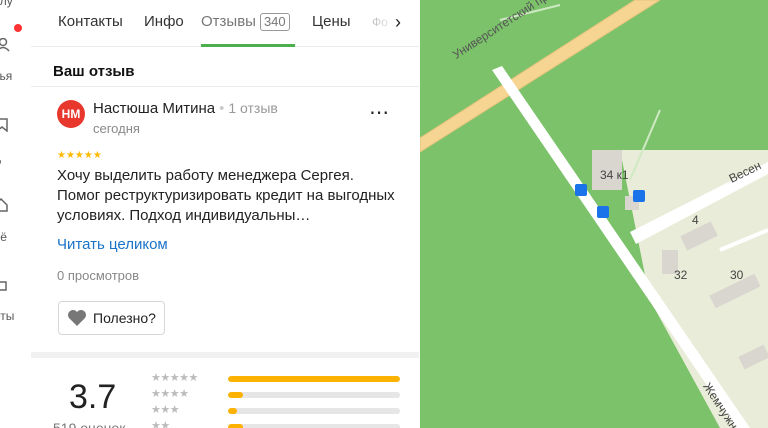 The image size is (768, 428). I want to click on tab-reviews: Отзывы 340, so click(245, 22).